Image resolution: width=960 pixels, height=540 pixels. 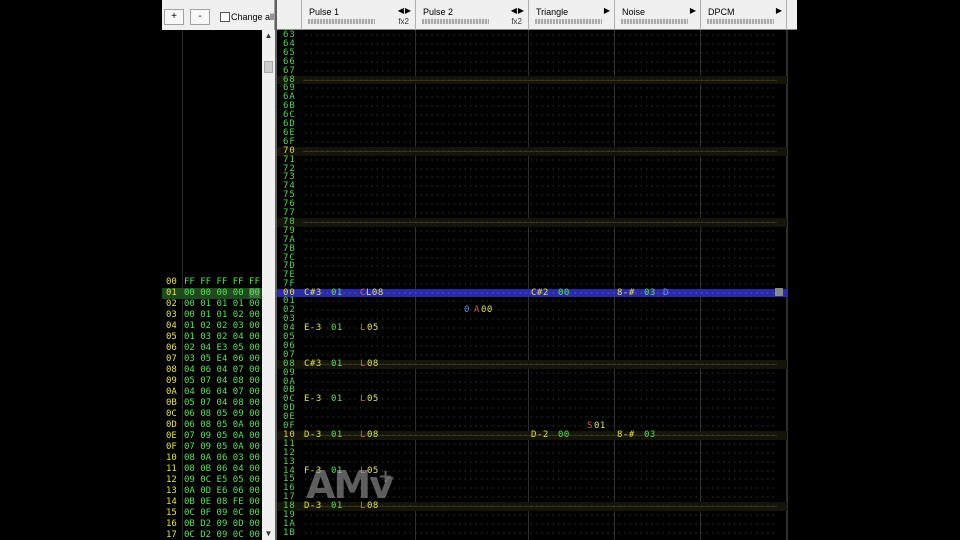 I want to click on pattern-row: 0D, so click(x=532, y=408).